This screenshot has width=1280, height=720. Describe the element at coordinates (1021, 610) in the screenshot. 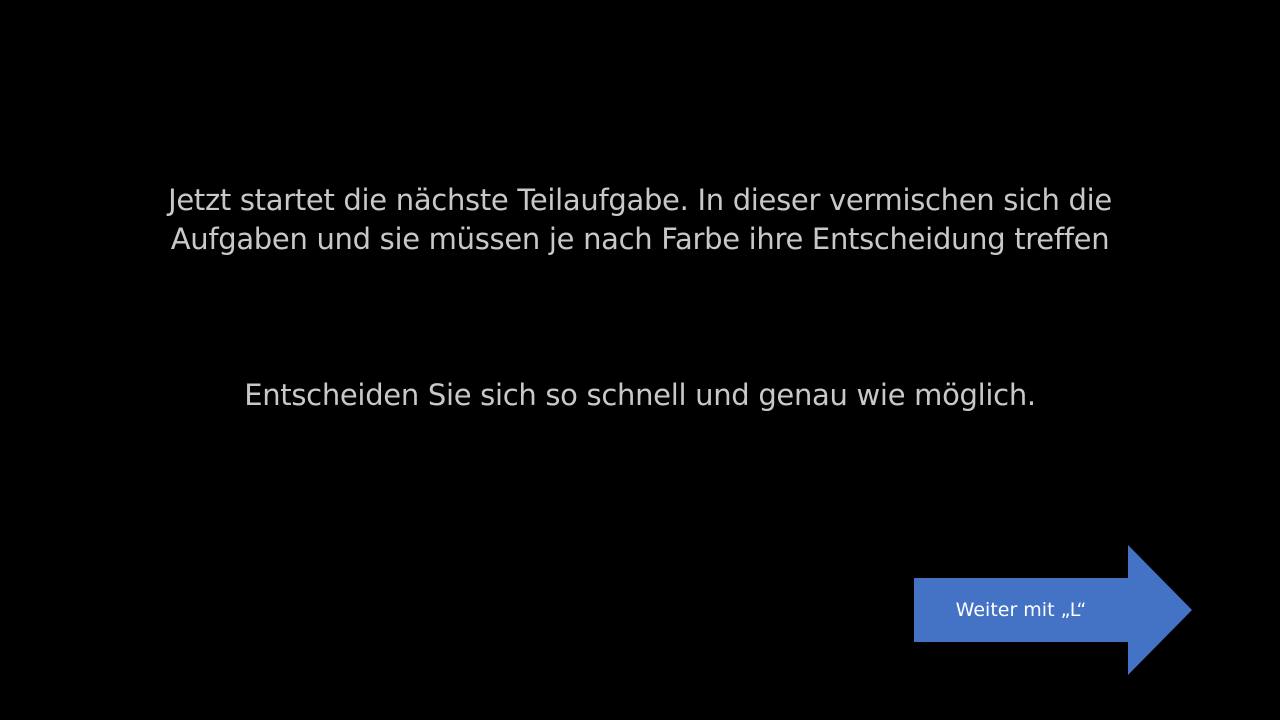

I see `next-button-label: Weiter mit „L“` at that location.